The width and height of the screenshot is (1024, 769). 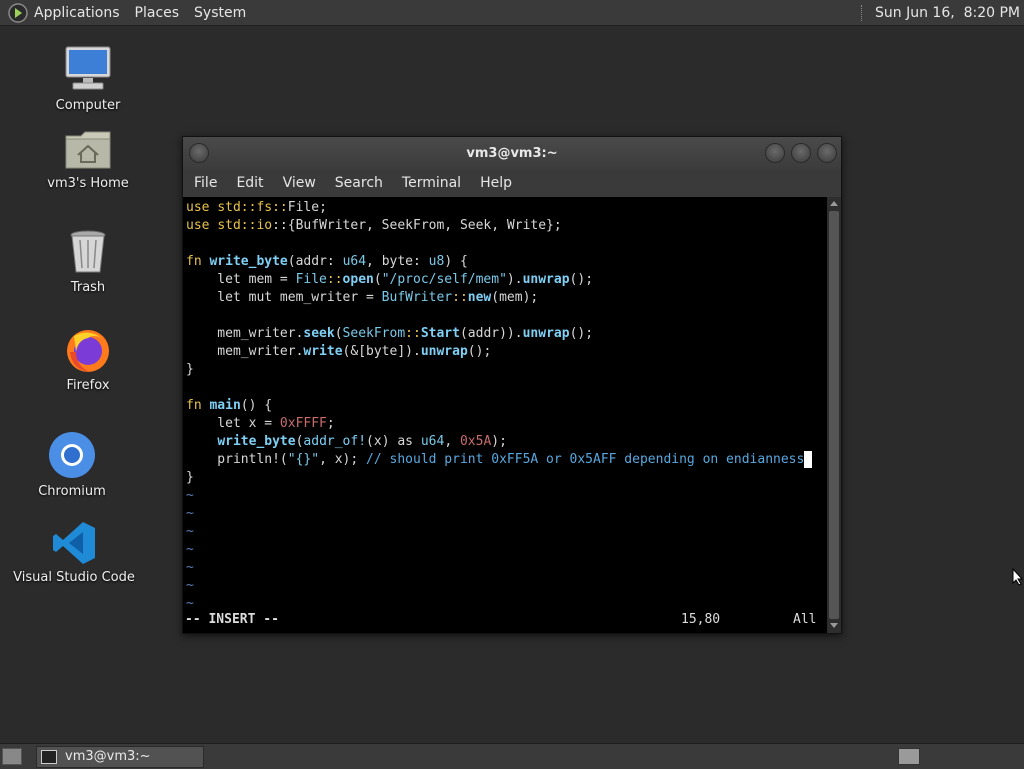 I want to click on show-desktop-icon, so click(x=12, y=756).